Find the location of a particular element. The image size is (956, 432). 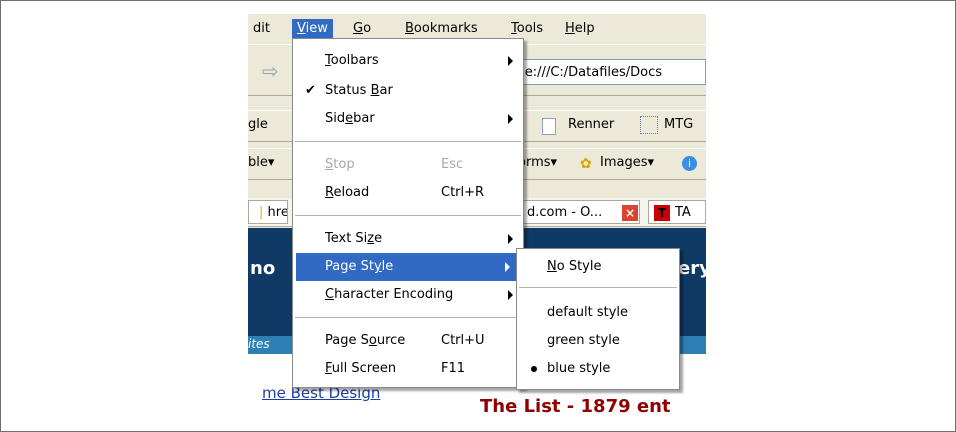

menu-item-status-bar: ✔ Status Bar is located at coordinates (408, 91).